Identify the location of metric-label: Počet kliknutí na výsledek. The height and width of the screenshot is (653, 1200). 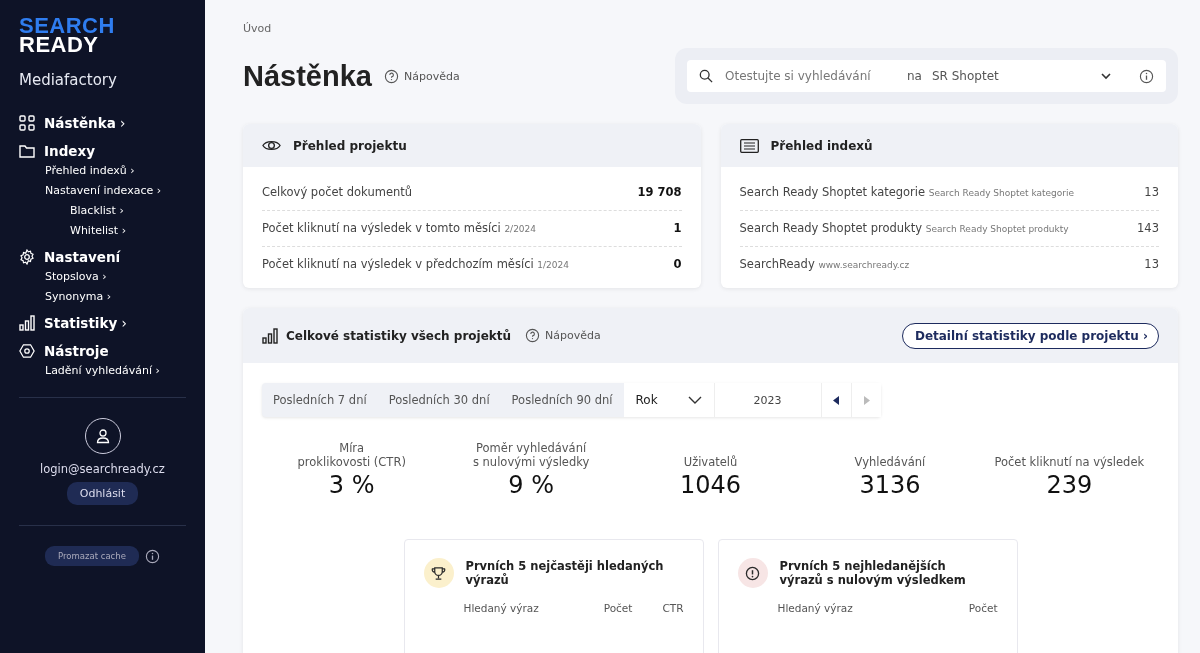
(1069, 462).